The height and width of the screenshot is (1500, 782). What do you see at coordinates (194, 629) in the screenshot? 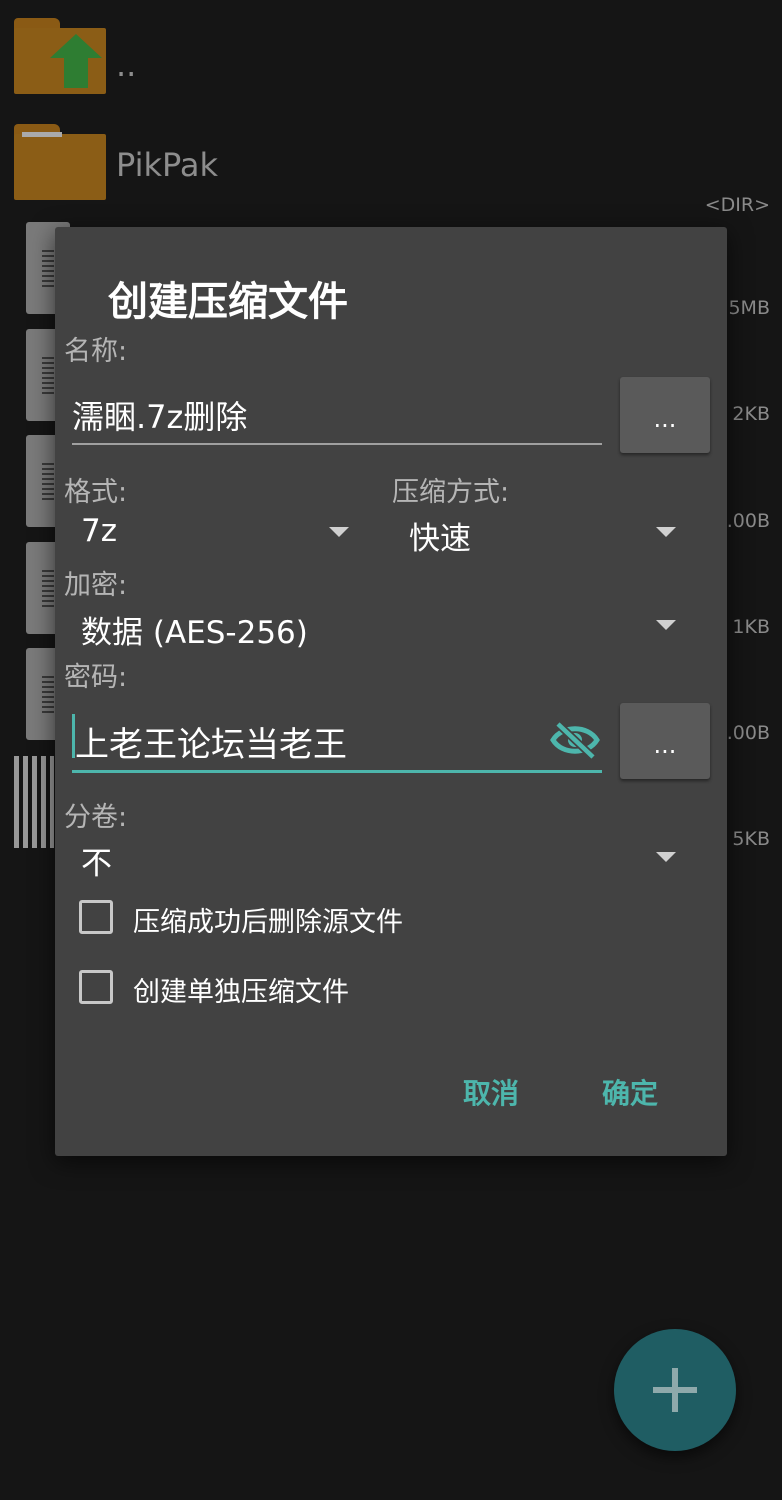
I see `encryption-select: 数据 (AES-256)` at bounding box center [194, 629].